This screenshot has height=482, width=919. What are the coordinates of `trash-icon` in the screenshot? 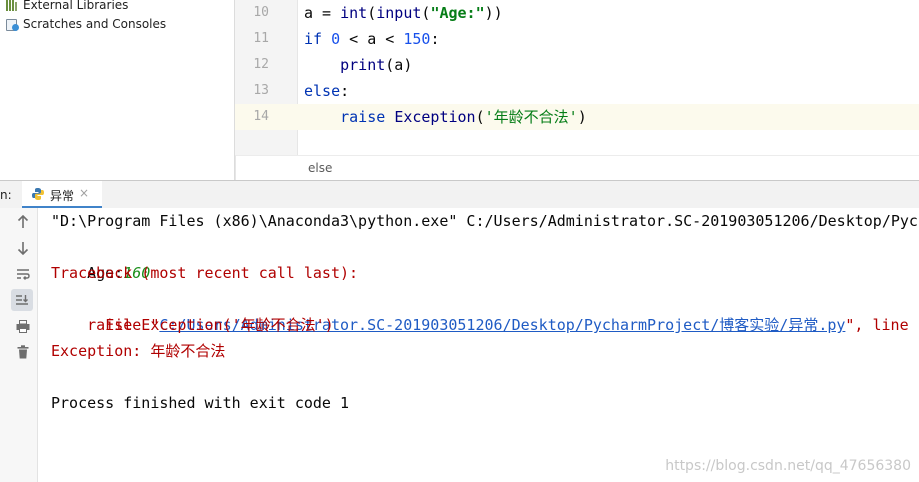 It's located at (23, 352).